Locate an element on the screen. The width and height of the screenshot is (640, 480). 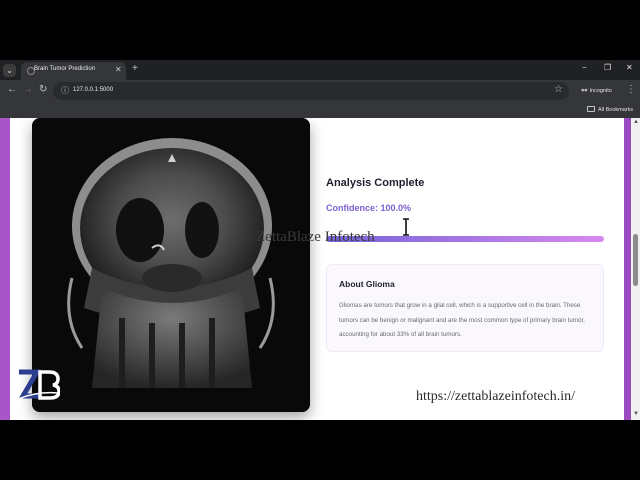
all-bookmarks-button: All Bookmarks is located at coordinates (610, 109).